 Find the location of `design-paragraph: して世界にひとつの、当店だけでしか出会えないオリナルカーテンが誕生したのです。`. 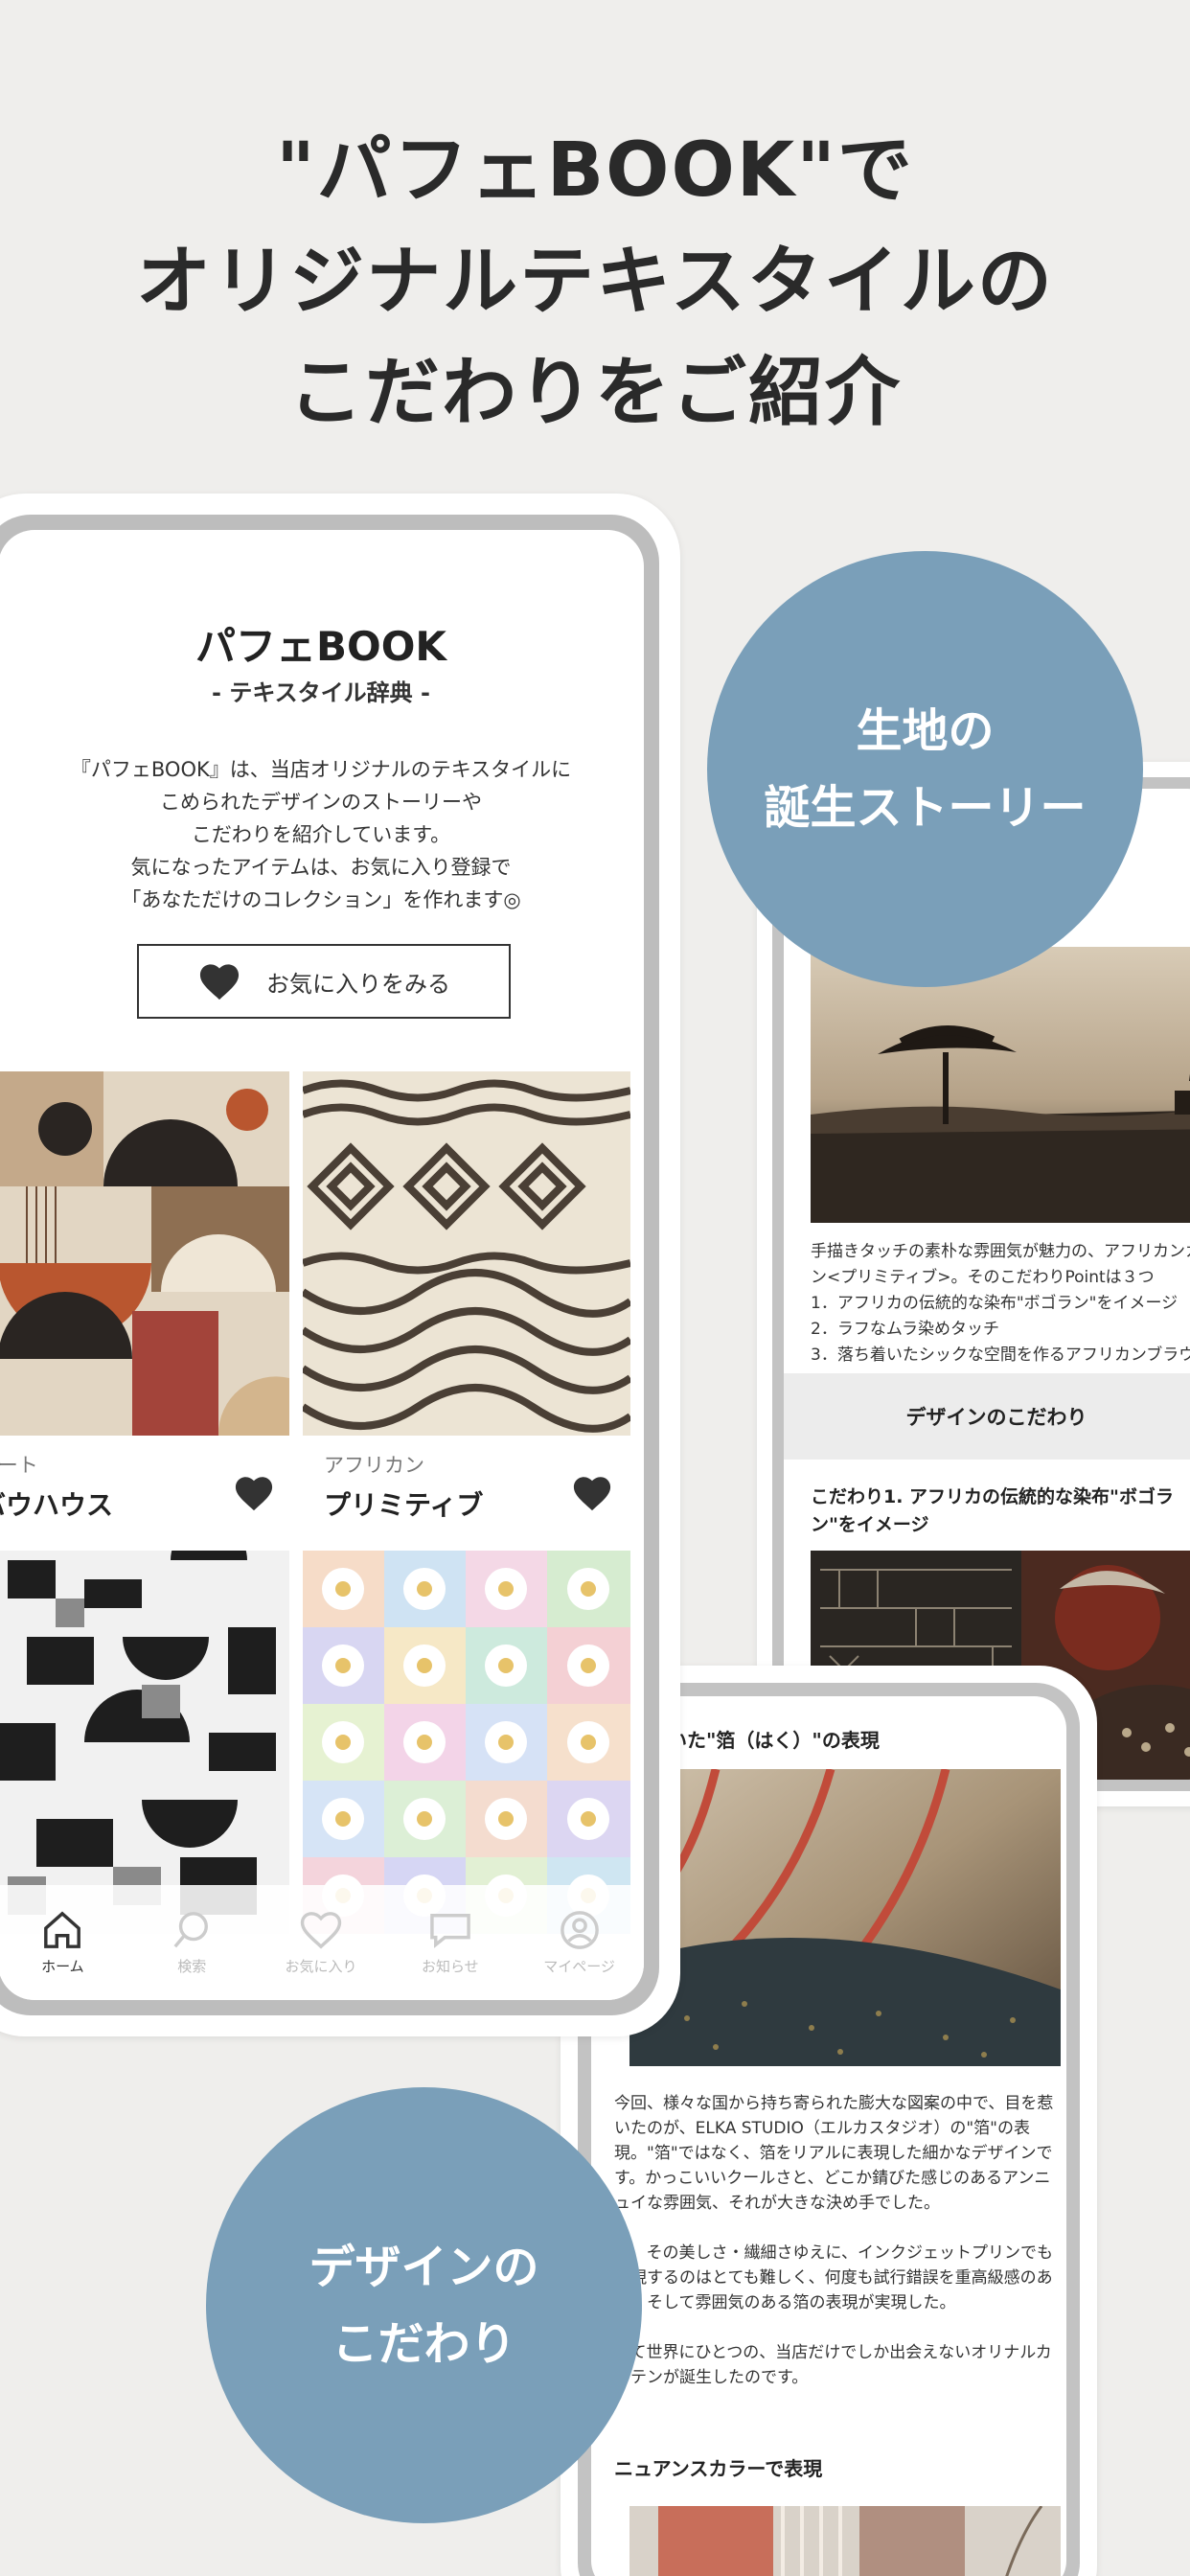

design-paragraph: して世界にひとつの、当店だけでしか出会えないオリナルカーテンが誕生したのです。 is located at coordinates (833, 2365).